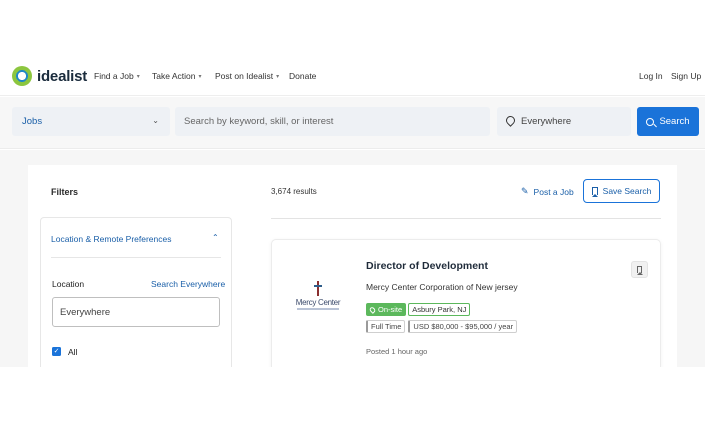 This screenshot has width=705, height=427. I want to click on nav-find-a-job-label: Find a Job, so click(114, 76).